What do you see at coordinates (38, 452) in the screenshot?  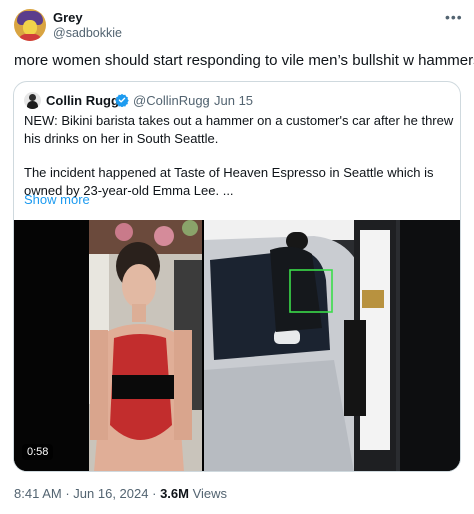 I see `video-duration: 0:58` at bounding box center [38, 452].